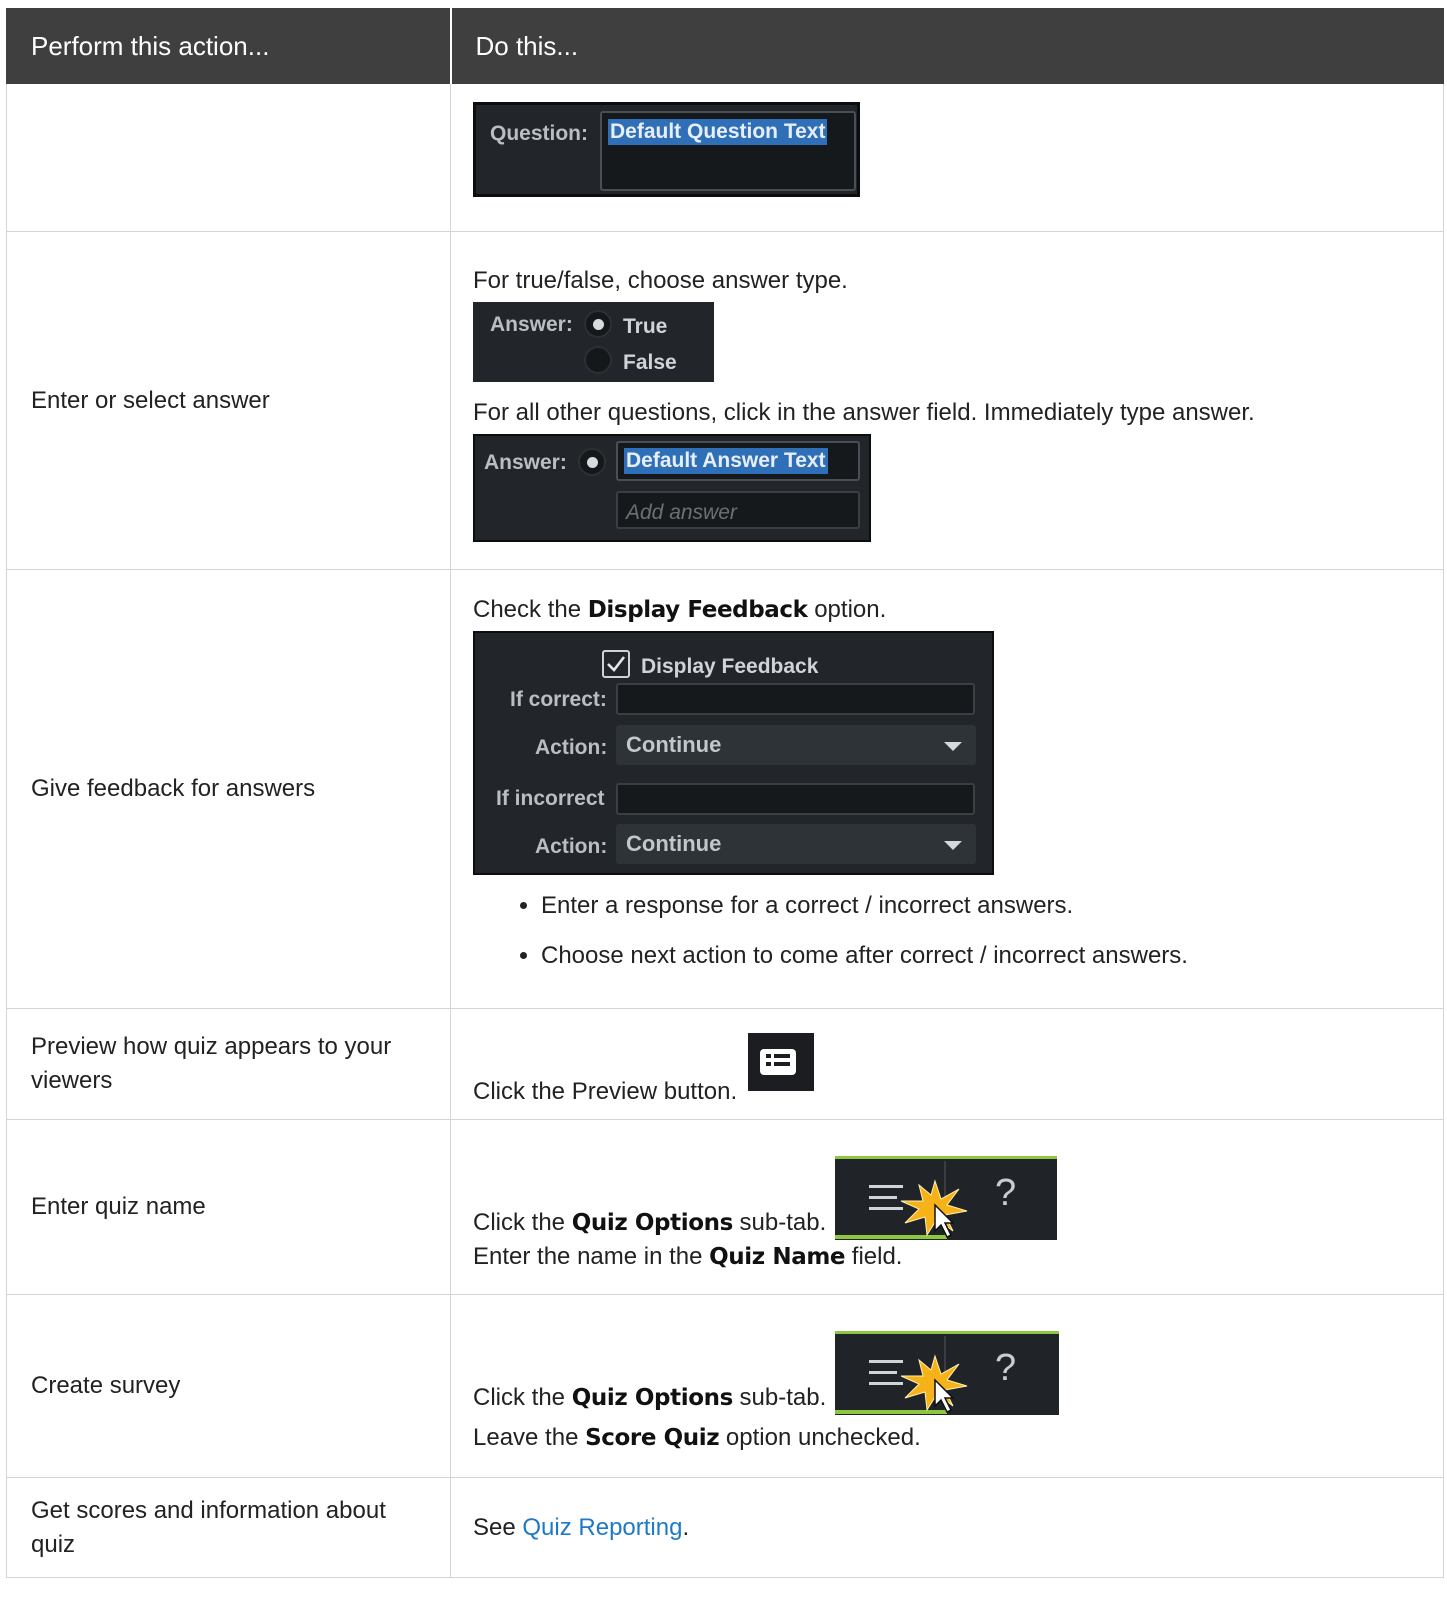 The image size is (1447, 1614). What do you see at coordinates (738, 509) in the screenshot?
I see `add-answer-field: Add answer` at bounding box center [738, 509].